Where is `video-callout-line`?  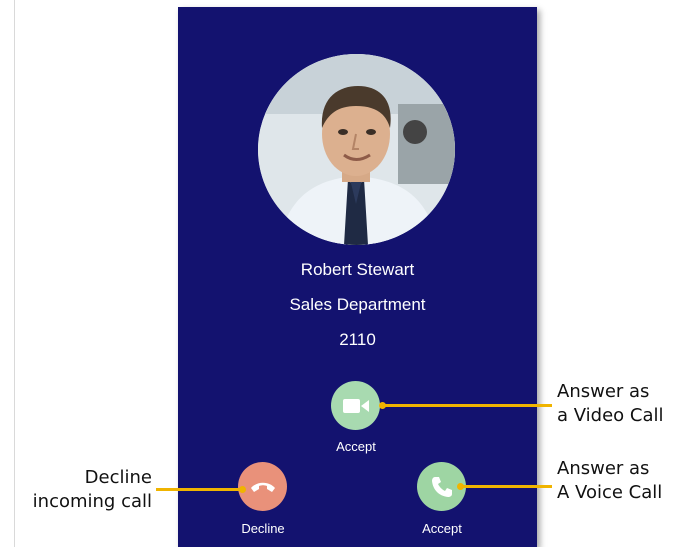
video-callout-line is located at coordinates (467, 405).